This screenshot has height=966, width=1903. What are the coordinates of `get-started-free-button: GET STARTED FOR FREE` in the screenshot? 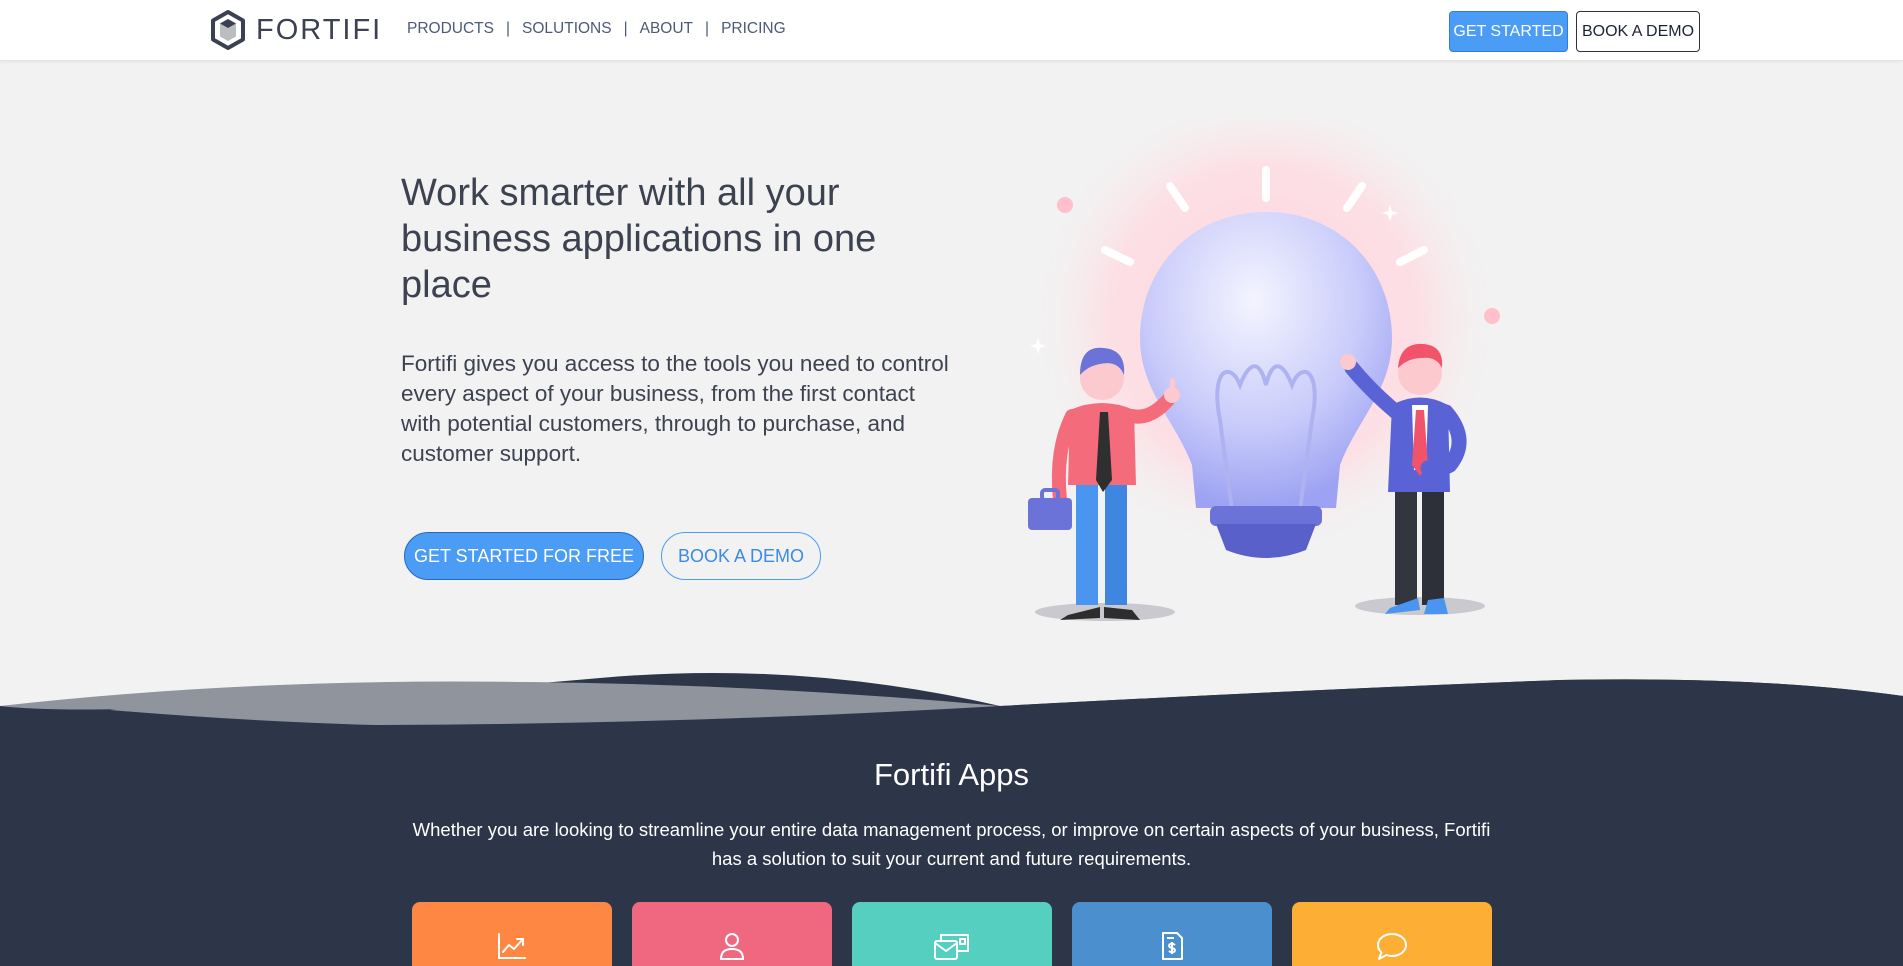 It's located at (524, 556).